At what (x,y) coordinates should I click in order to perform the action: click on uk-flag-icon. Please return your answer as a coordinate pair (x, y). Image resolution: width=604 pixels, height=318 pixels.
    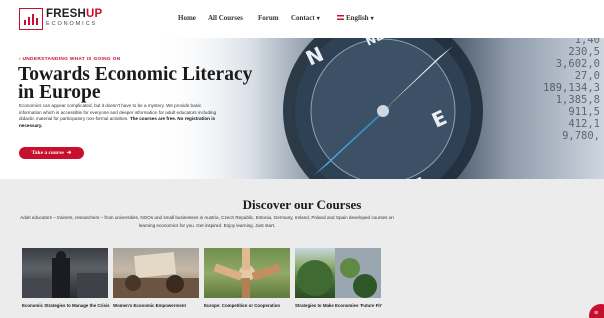
    Looking at the image, I should click on (340, 17).